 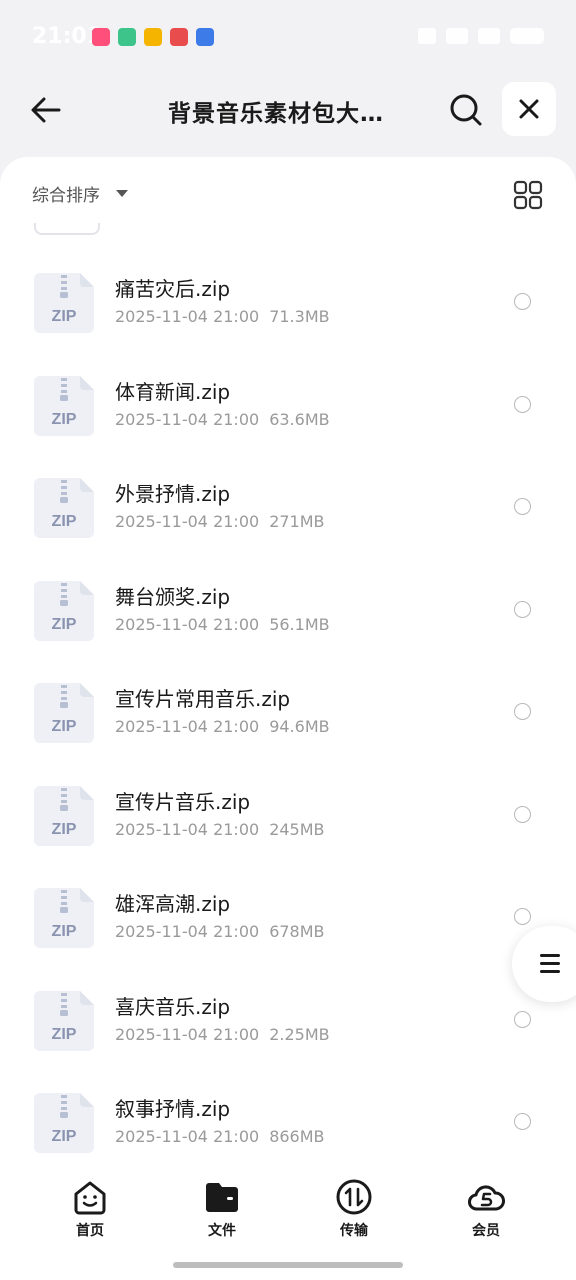 I want to click on battery-icon, so click(x=527, y=36).